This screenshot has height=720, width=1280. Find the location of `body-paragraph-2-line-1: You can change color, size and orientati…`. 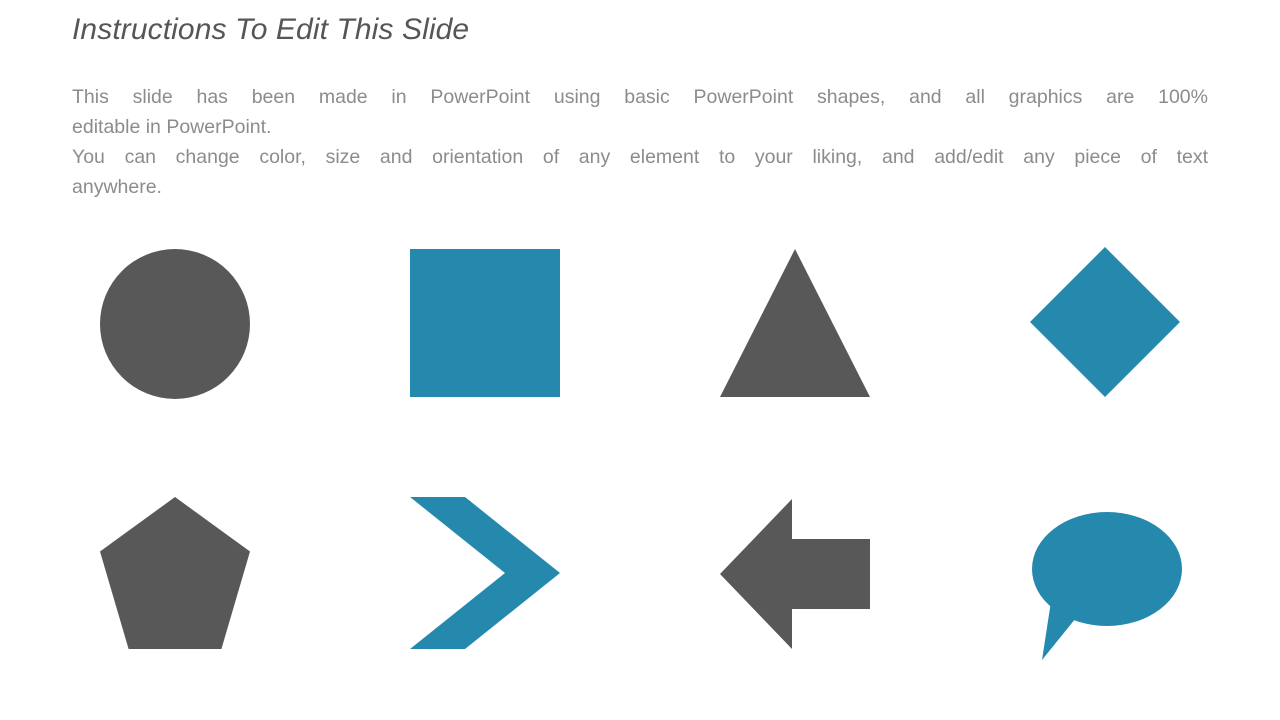

body-paragraph-2-line-1: You can change color, size and orientati… is located at coordinates (640, 157).